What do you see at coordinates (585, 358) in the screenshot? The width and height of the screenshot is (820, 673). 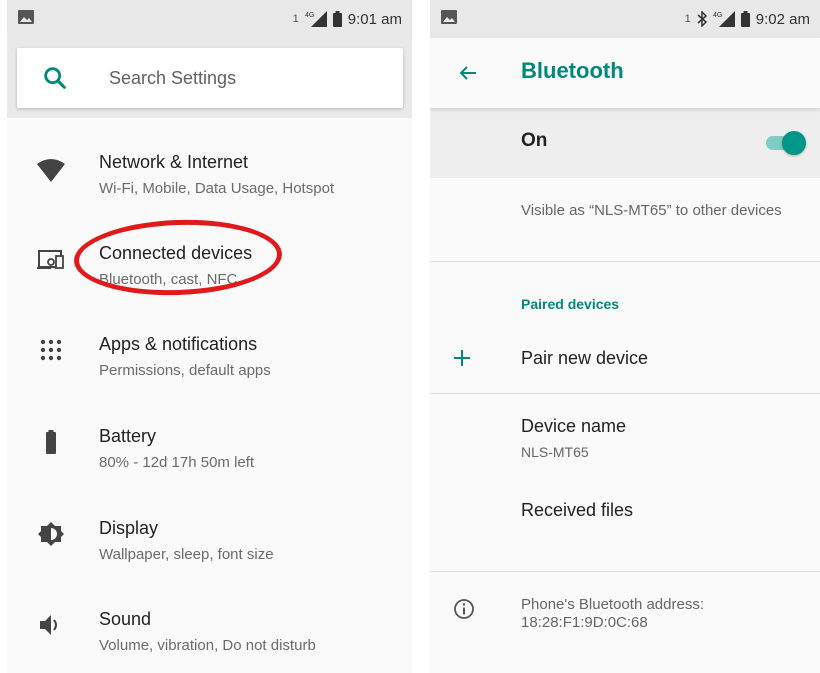 I see `pair-new-device-label: Pair new device` at bounding box center [585, 358].